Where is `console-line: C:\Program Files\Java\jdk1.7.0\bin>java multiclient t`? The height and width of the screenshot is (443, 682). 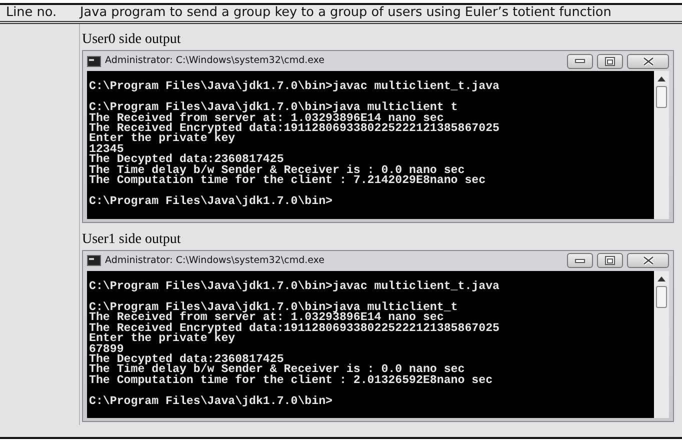 console-line: C:\Program Files\Java\jdk1.7.0\bin>java multiclient t is located at coordinates (274, 108).